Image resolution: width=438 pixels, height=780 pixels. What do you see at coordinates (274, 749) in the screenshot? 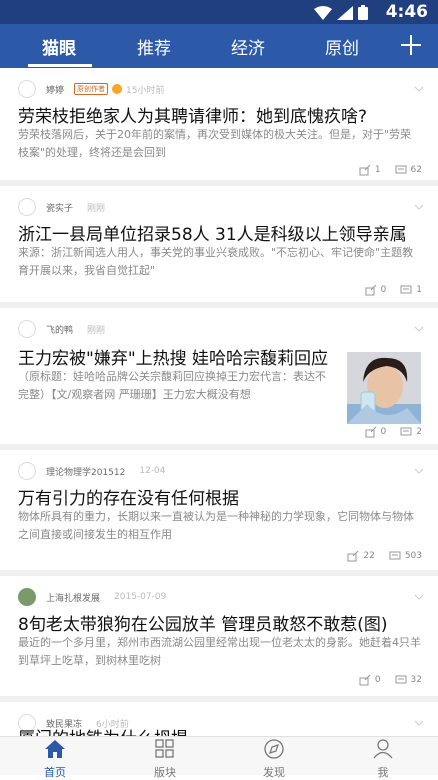
I see `compass-icon` at bounding box center [274, 749].